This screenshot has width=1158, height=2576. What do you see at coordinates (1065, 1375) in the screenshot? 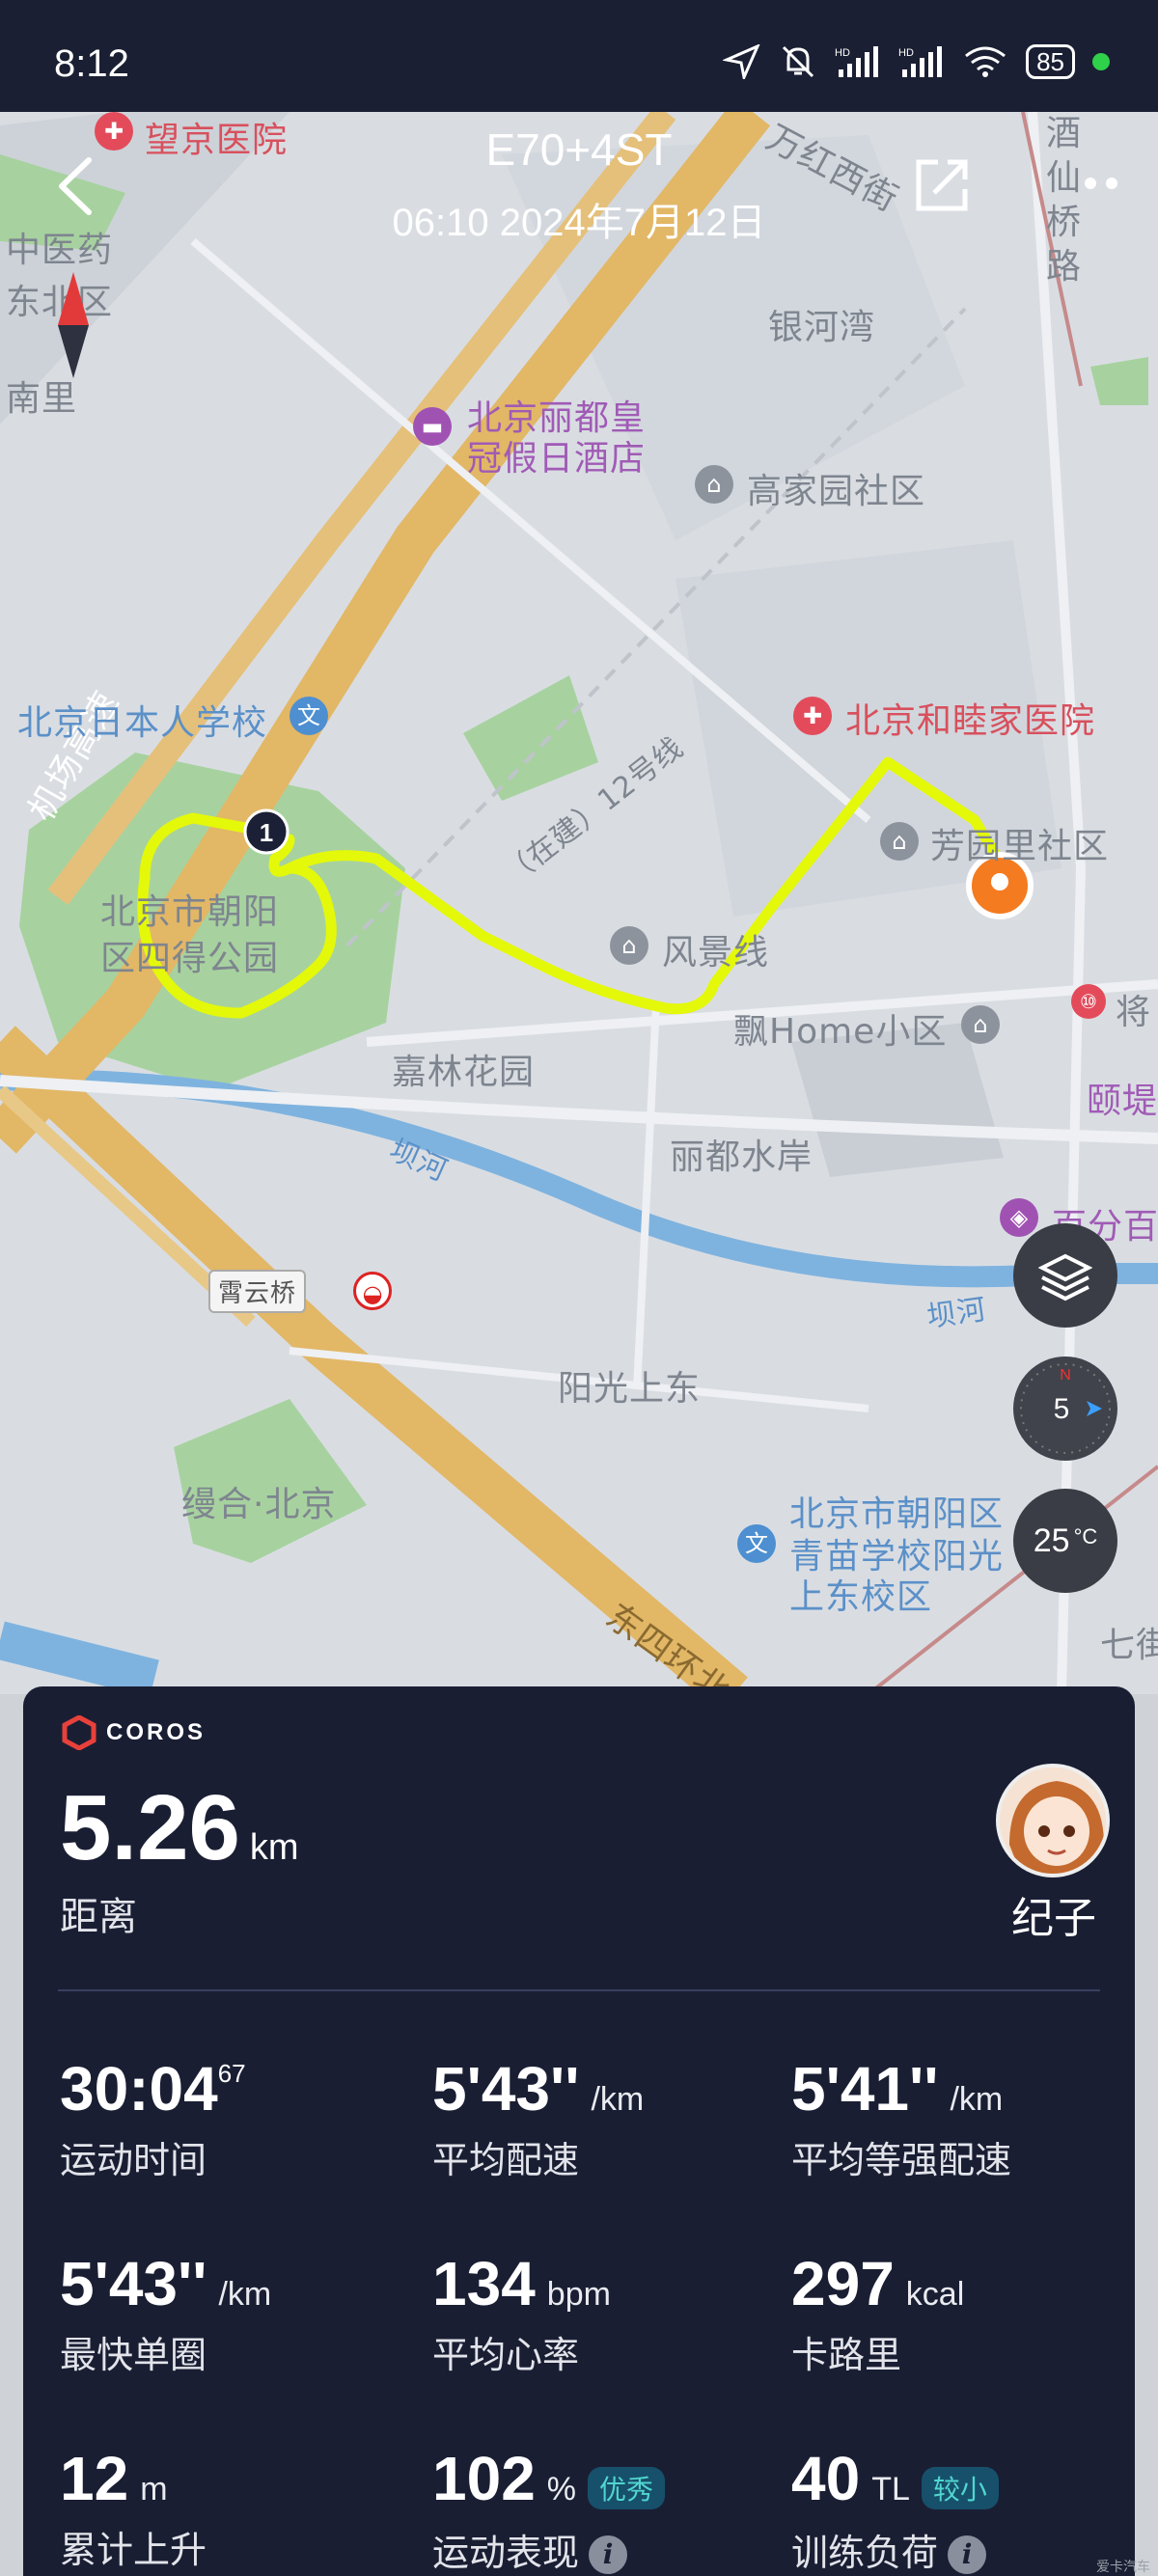
I see `svg-text: N` at bounding box center [1065, 1375].